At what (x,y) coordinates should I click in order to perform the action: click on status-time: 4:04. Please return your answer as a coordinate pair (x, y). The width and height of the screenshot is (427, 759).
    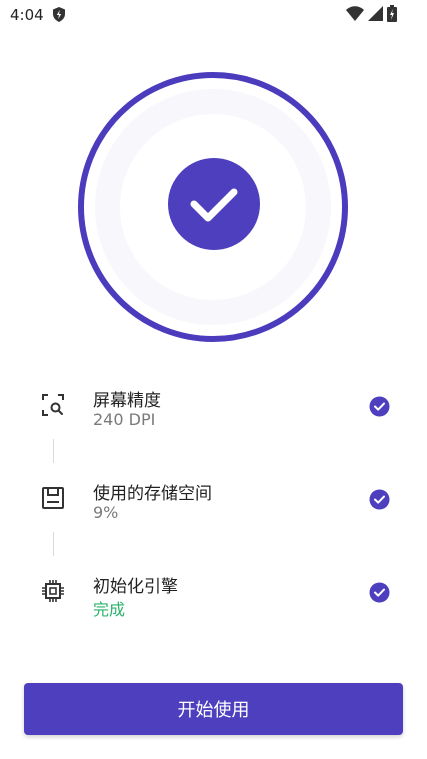
    Looking at the image, I should click on (27, 15).